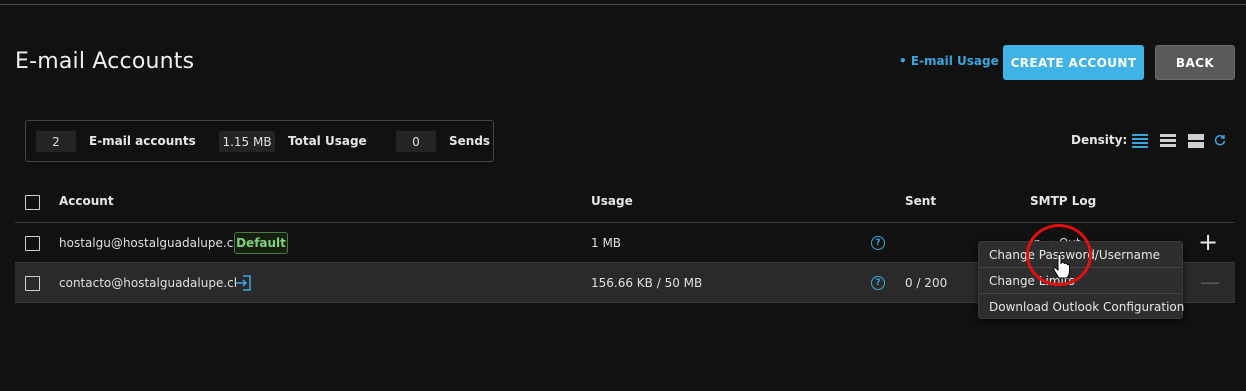 Image resolution: width=1246 pixels, height=391 pixels. What do you see at coordinates (949, 61) in the screenshot?
I see `email-usage-link: • E-mail Usage` at bounding box center [949, 61].